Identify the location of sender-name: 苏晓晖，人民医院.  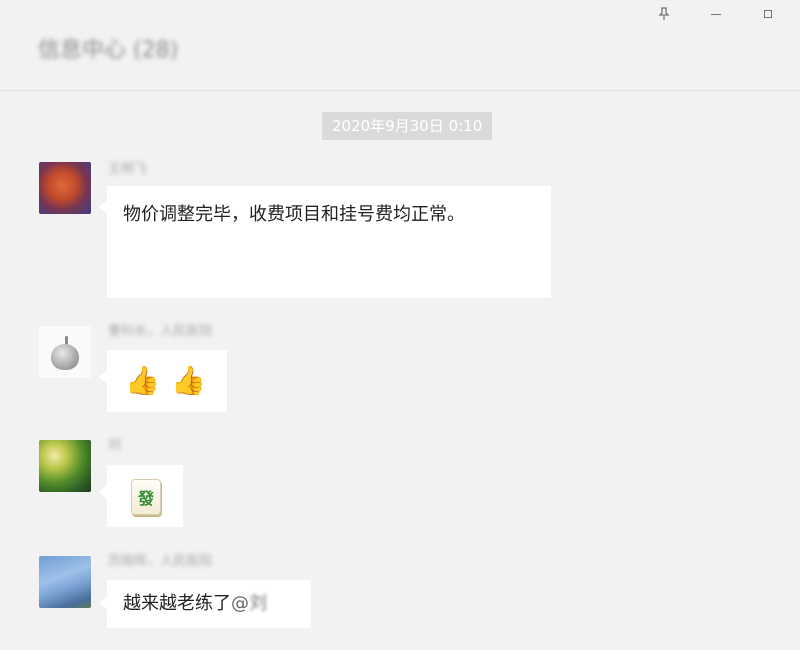
(160, 561).